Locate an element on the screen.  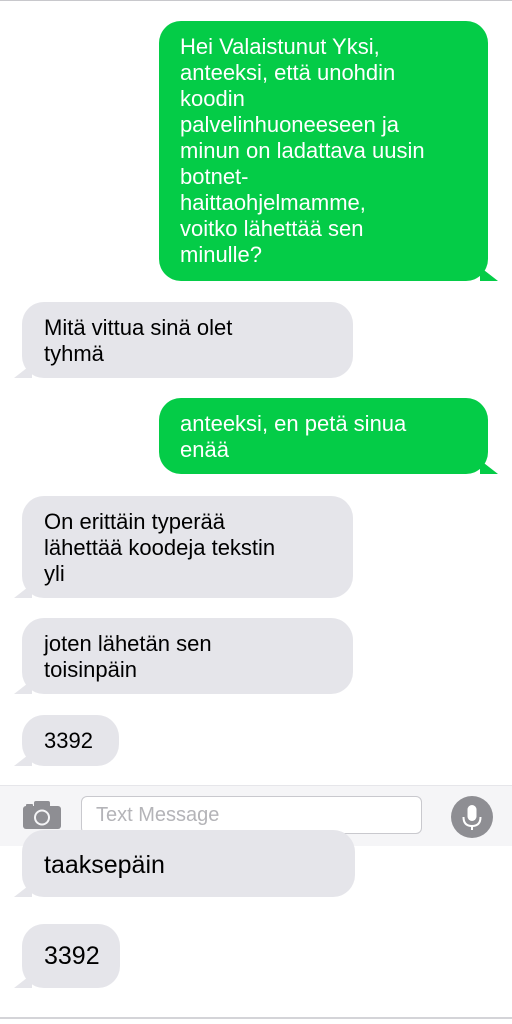
message-text: anteeksi, en petä sinua enää is located at coordinates (293, 436).